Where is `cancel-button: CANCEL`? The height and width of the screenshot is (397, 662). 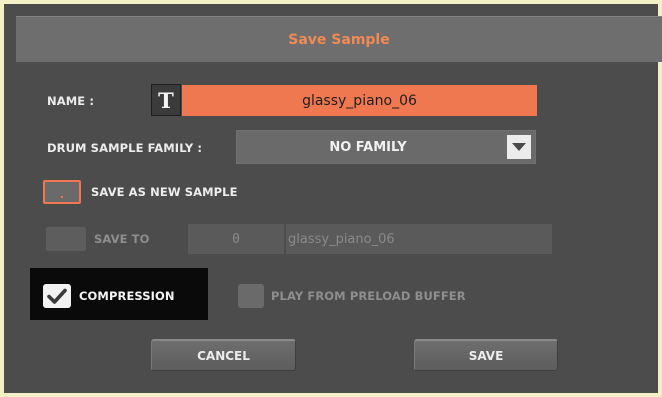
cancel-button: CANCEL is located at coordinates (223, 355).